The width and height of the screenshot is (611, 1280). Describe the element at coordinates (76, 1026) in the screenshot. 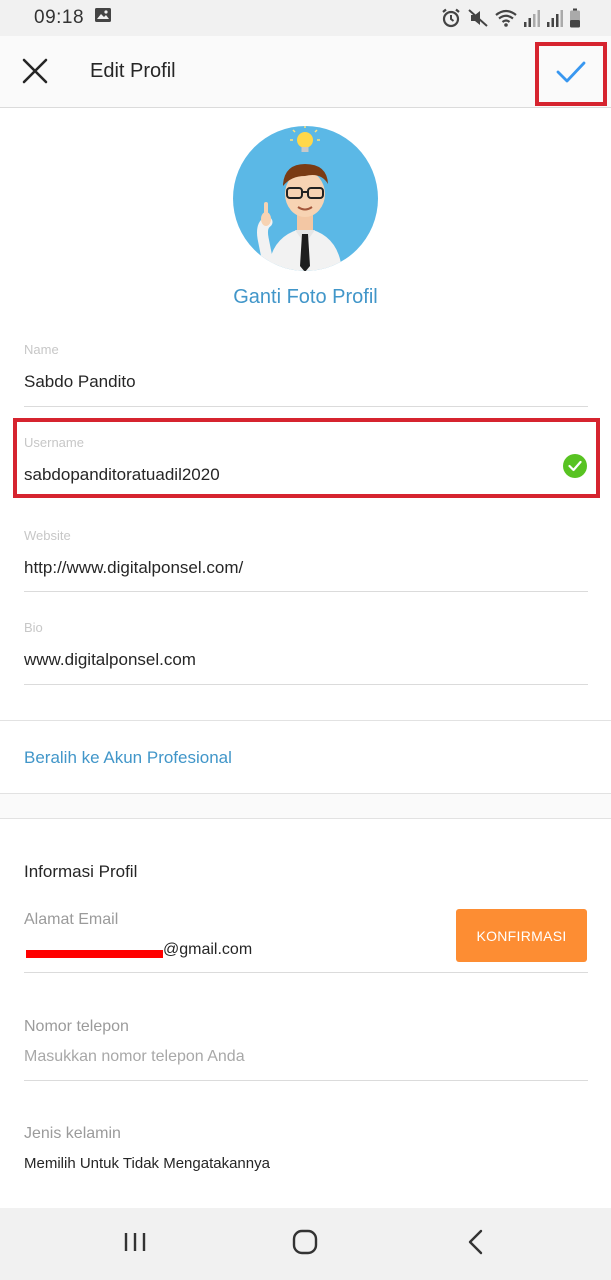

I see `phone-label: Nomor telepon` at that location.